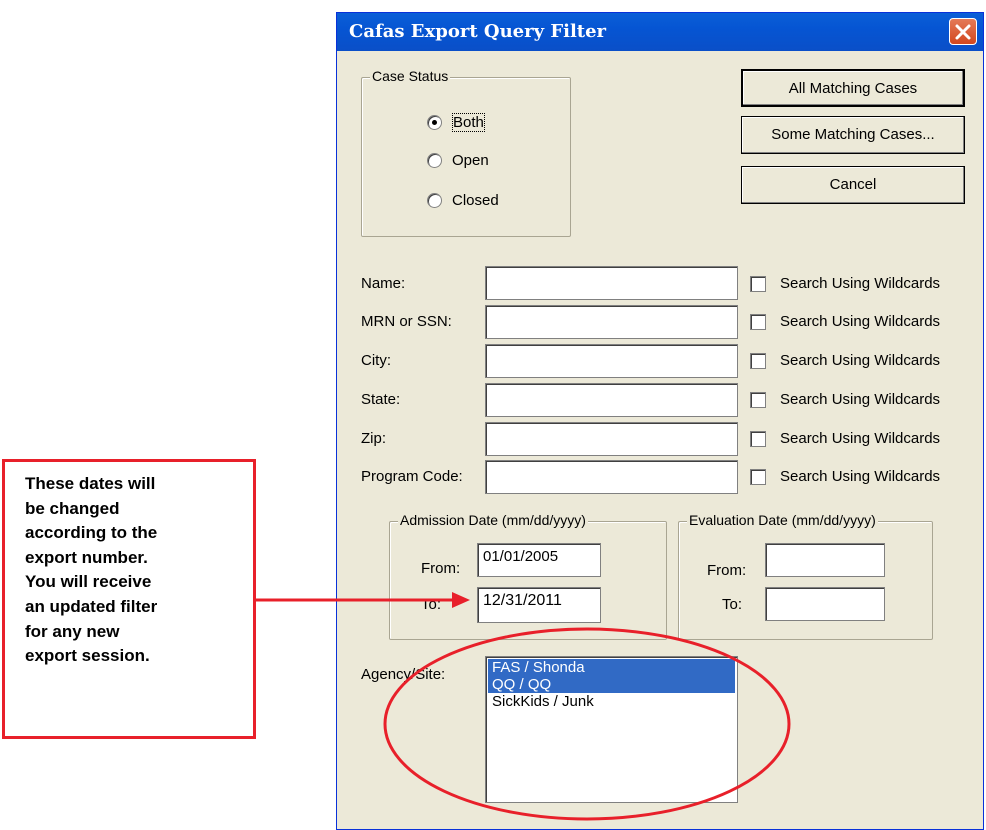 The height and width of the screenshot is (830, 986). What do you see at coordinates (825, 604) in the screenshot?
I see `evaluation-to-field` at bounding box center [825, 604].